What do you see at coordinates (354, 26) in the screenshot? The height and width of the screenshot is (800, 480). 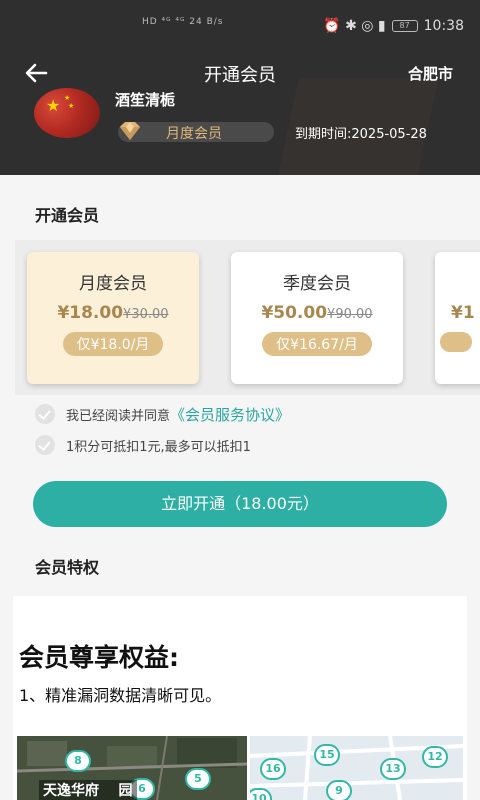 I see `status-icons: ⏰ ✱ ◎ ▮` at bounding box center [354, 26].